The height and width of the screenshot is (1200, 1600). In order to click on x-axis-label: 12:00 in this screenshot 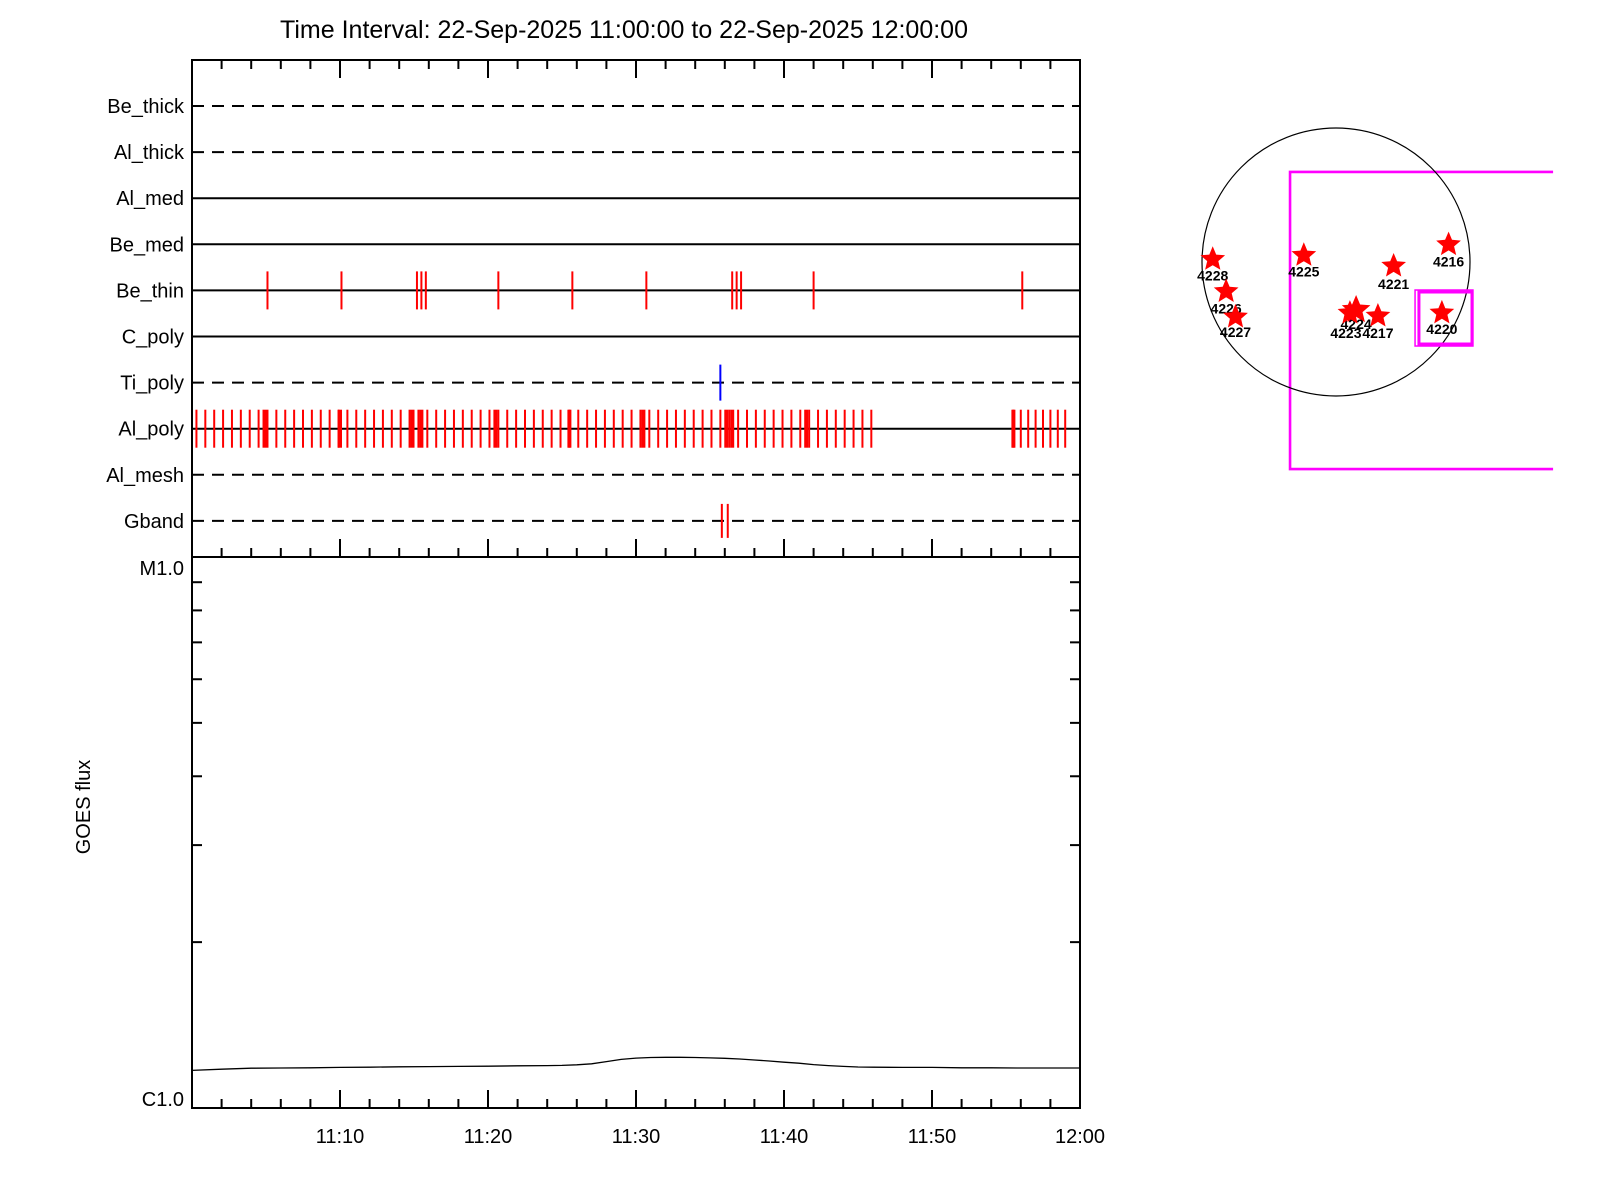, I will do `click(1080, 1137)`.